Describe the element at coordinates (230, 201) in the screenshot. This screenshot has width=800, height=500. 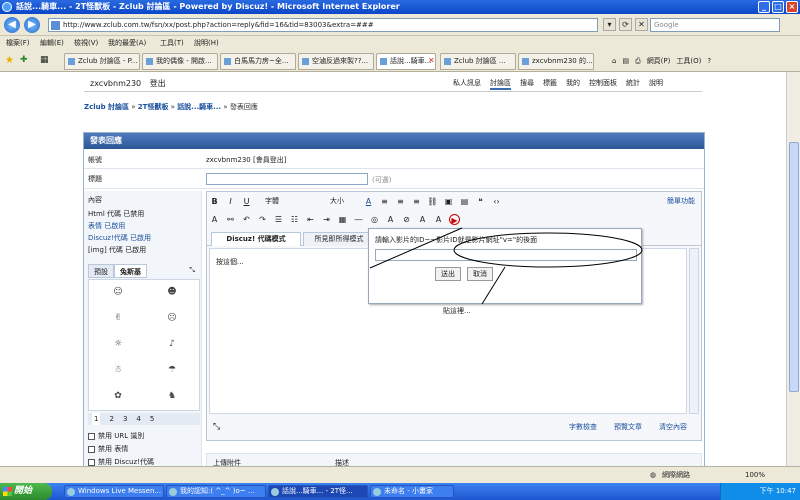
I see `italic-icon: I` at that location.